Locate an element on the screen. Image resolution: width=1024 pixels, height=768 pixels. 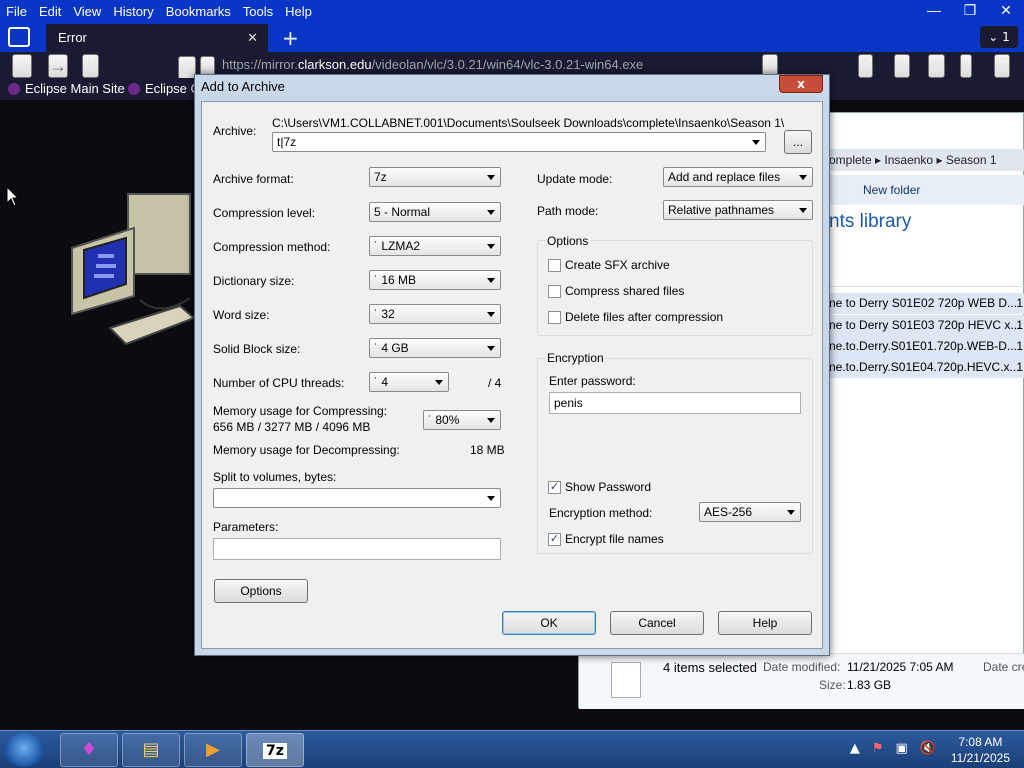
parameters-input is located at coordinates (357, 549).